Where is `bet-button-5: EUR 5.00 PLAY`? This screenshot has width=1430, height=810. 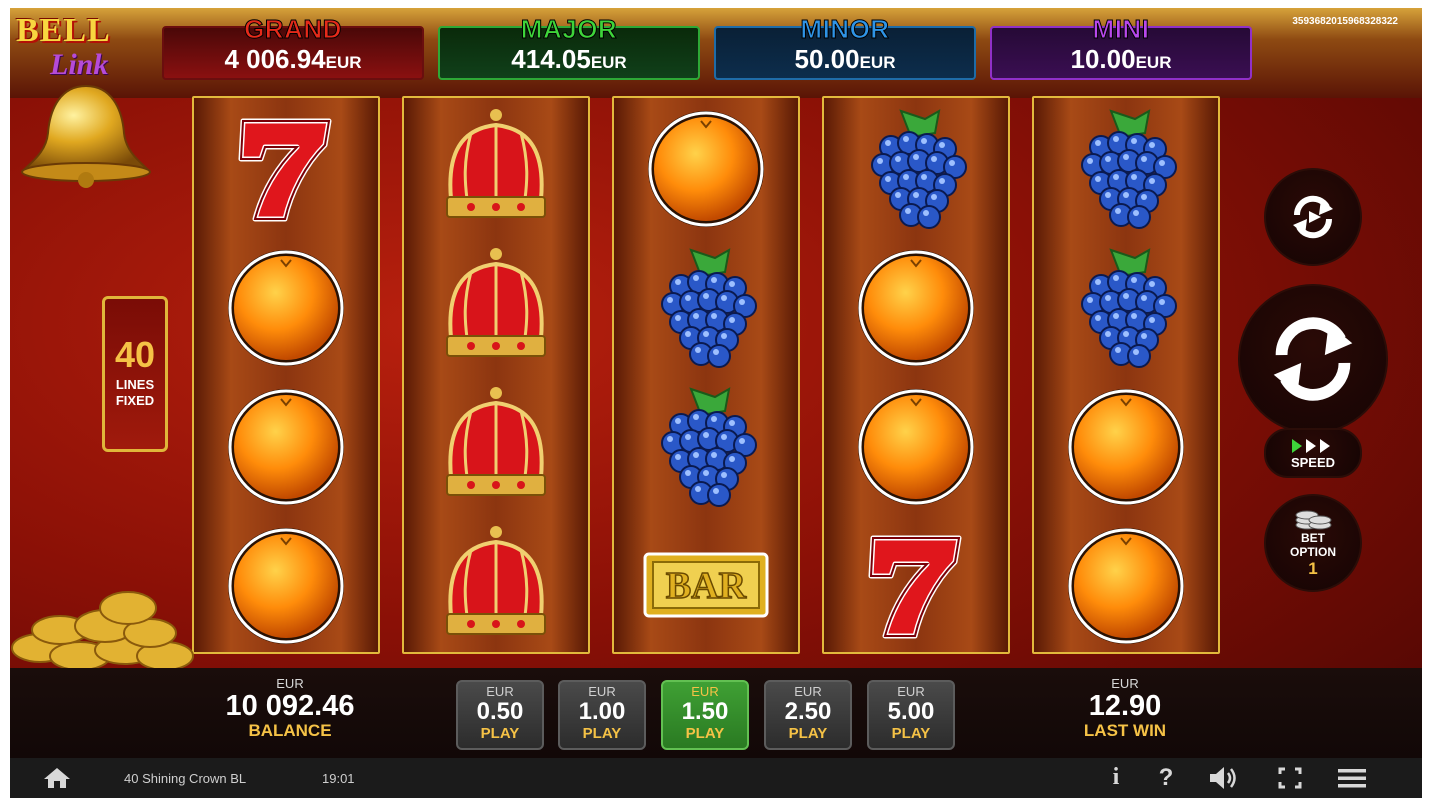 bet-button-5: EUR 5.00 PLAY is located at coordinates (911, 715).